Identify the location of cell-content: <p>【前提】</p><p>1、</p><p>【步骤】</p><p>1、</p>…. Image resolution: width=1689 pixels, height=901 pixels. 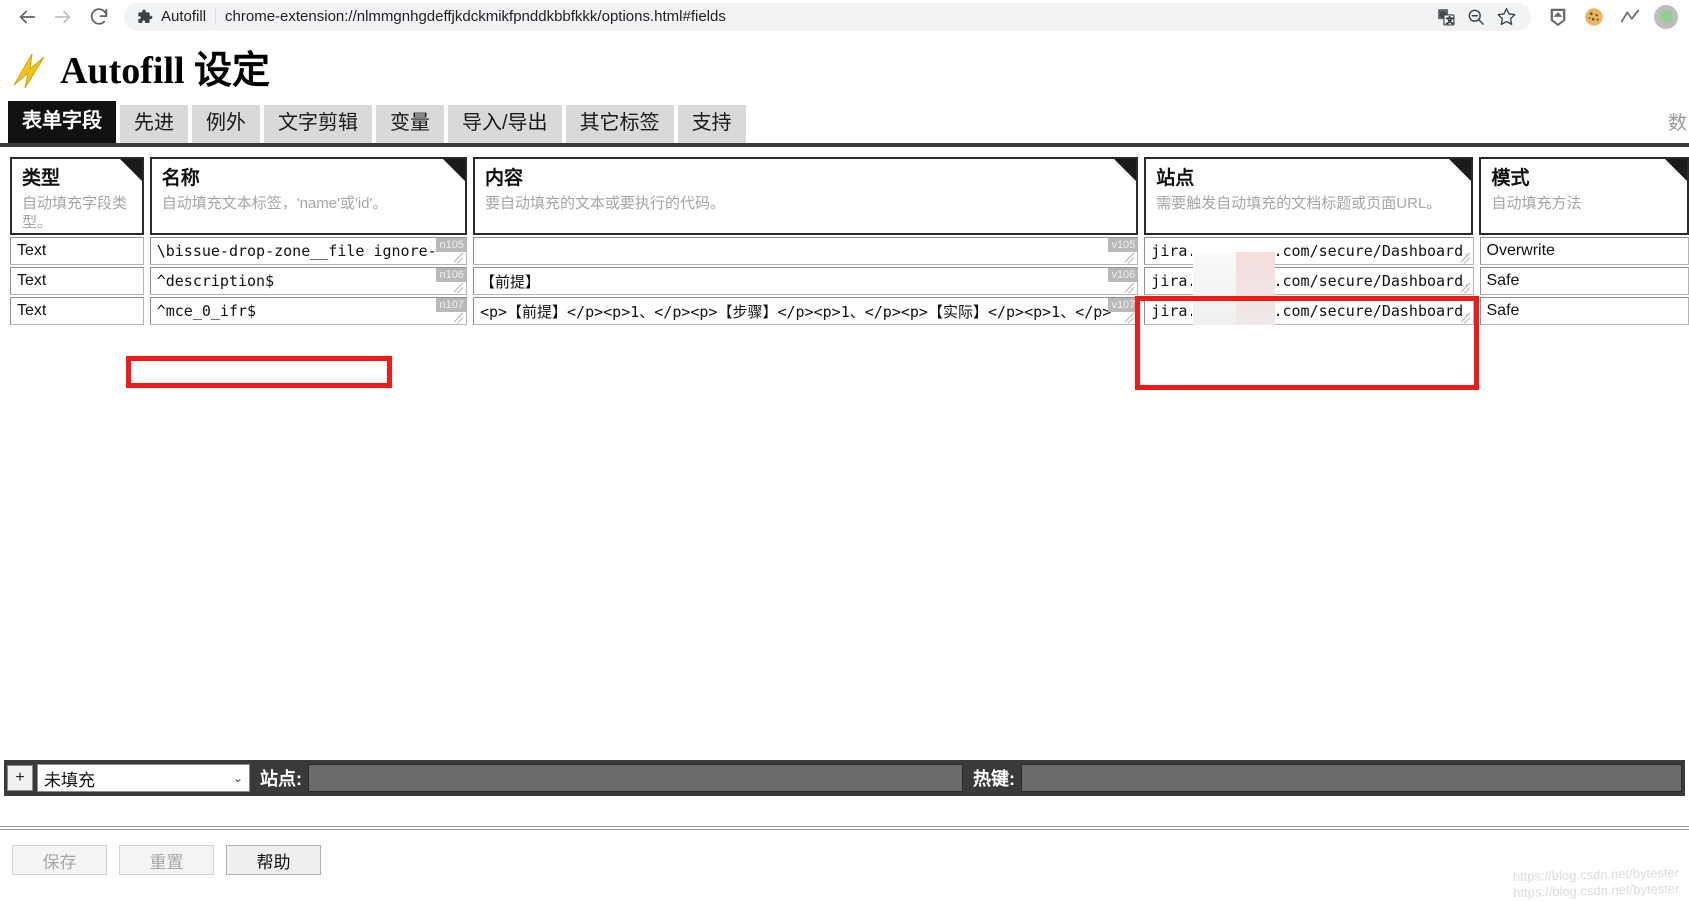
(805, 311).